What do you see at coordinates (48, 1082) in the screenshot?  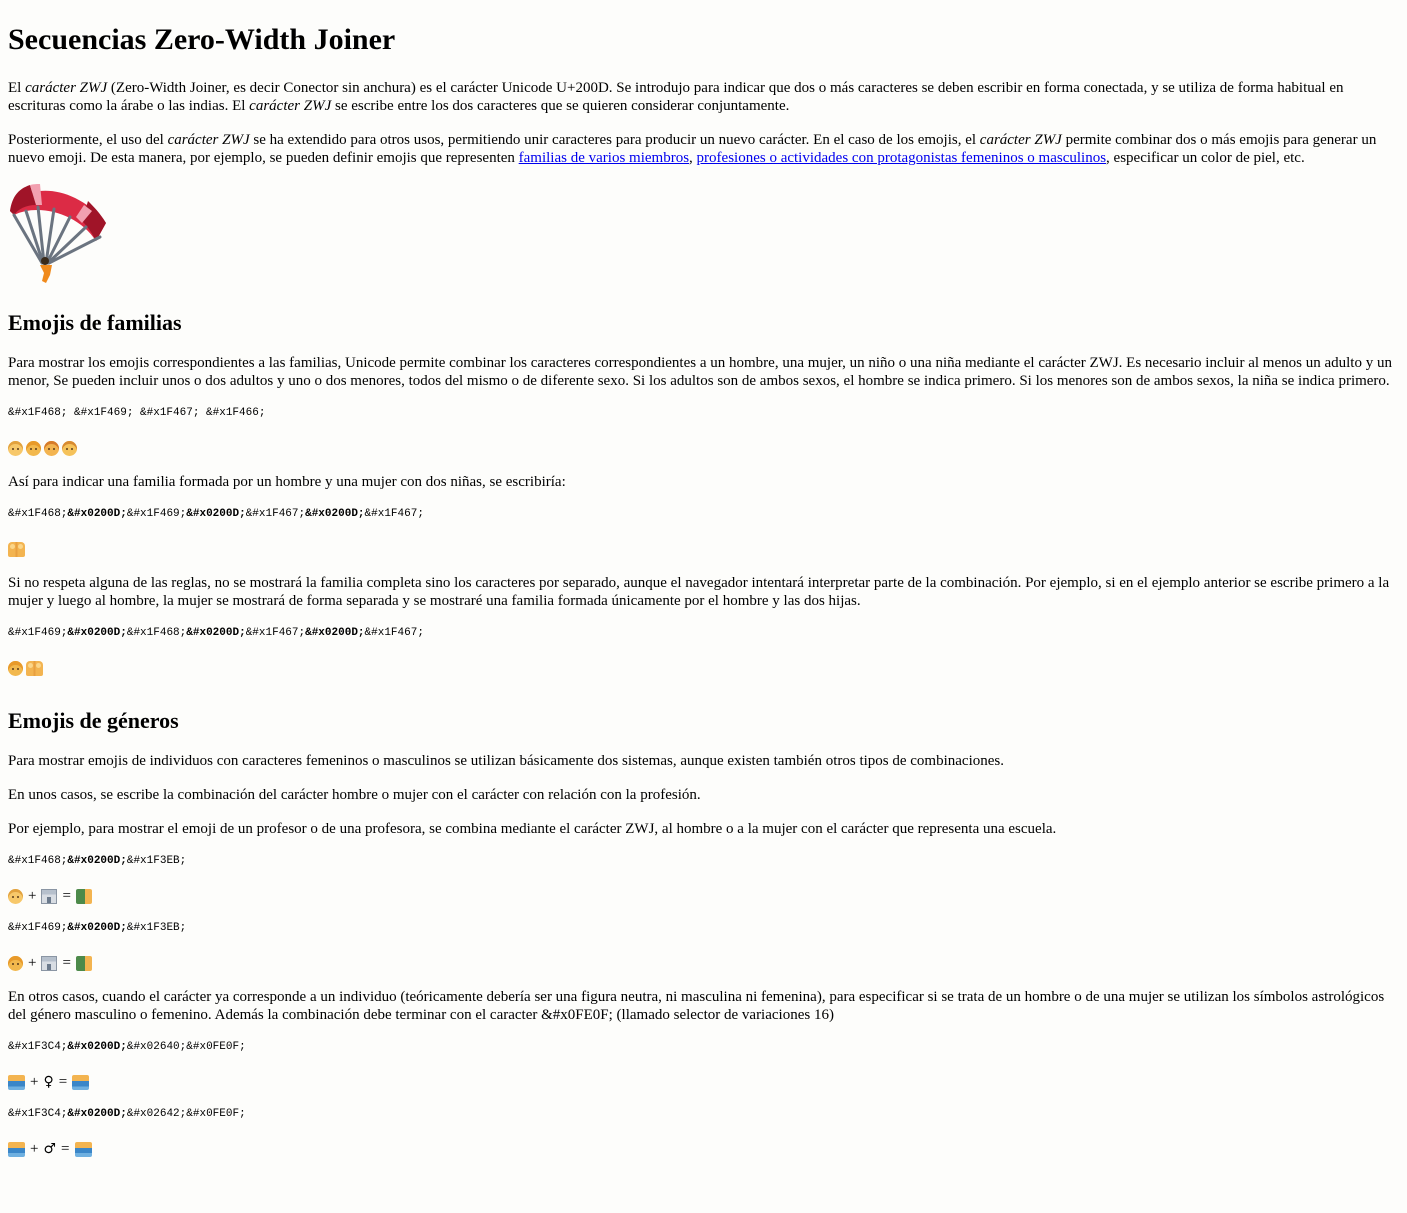 I see `female-symbol-icon: ♀` at bounding box center [48, 1082].